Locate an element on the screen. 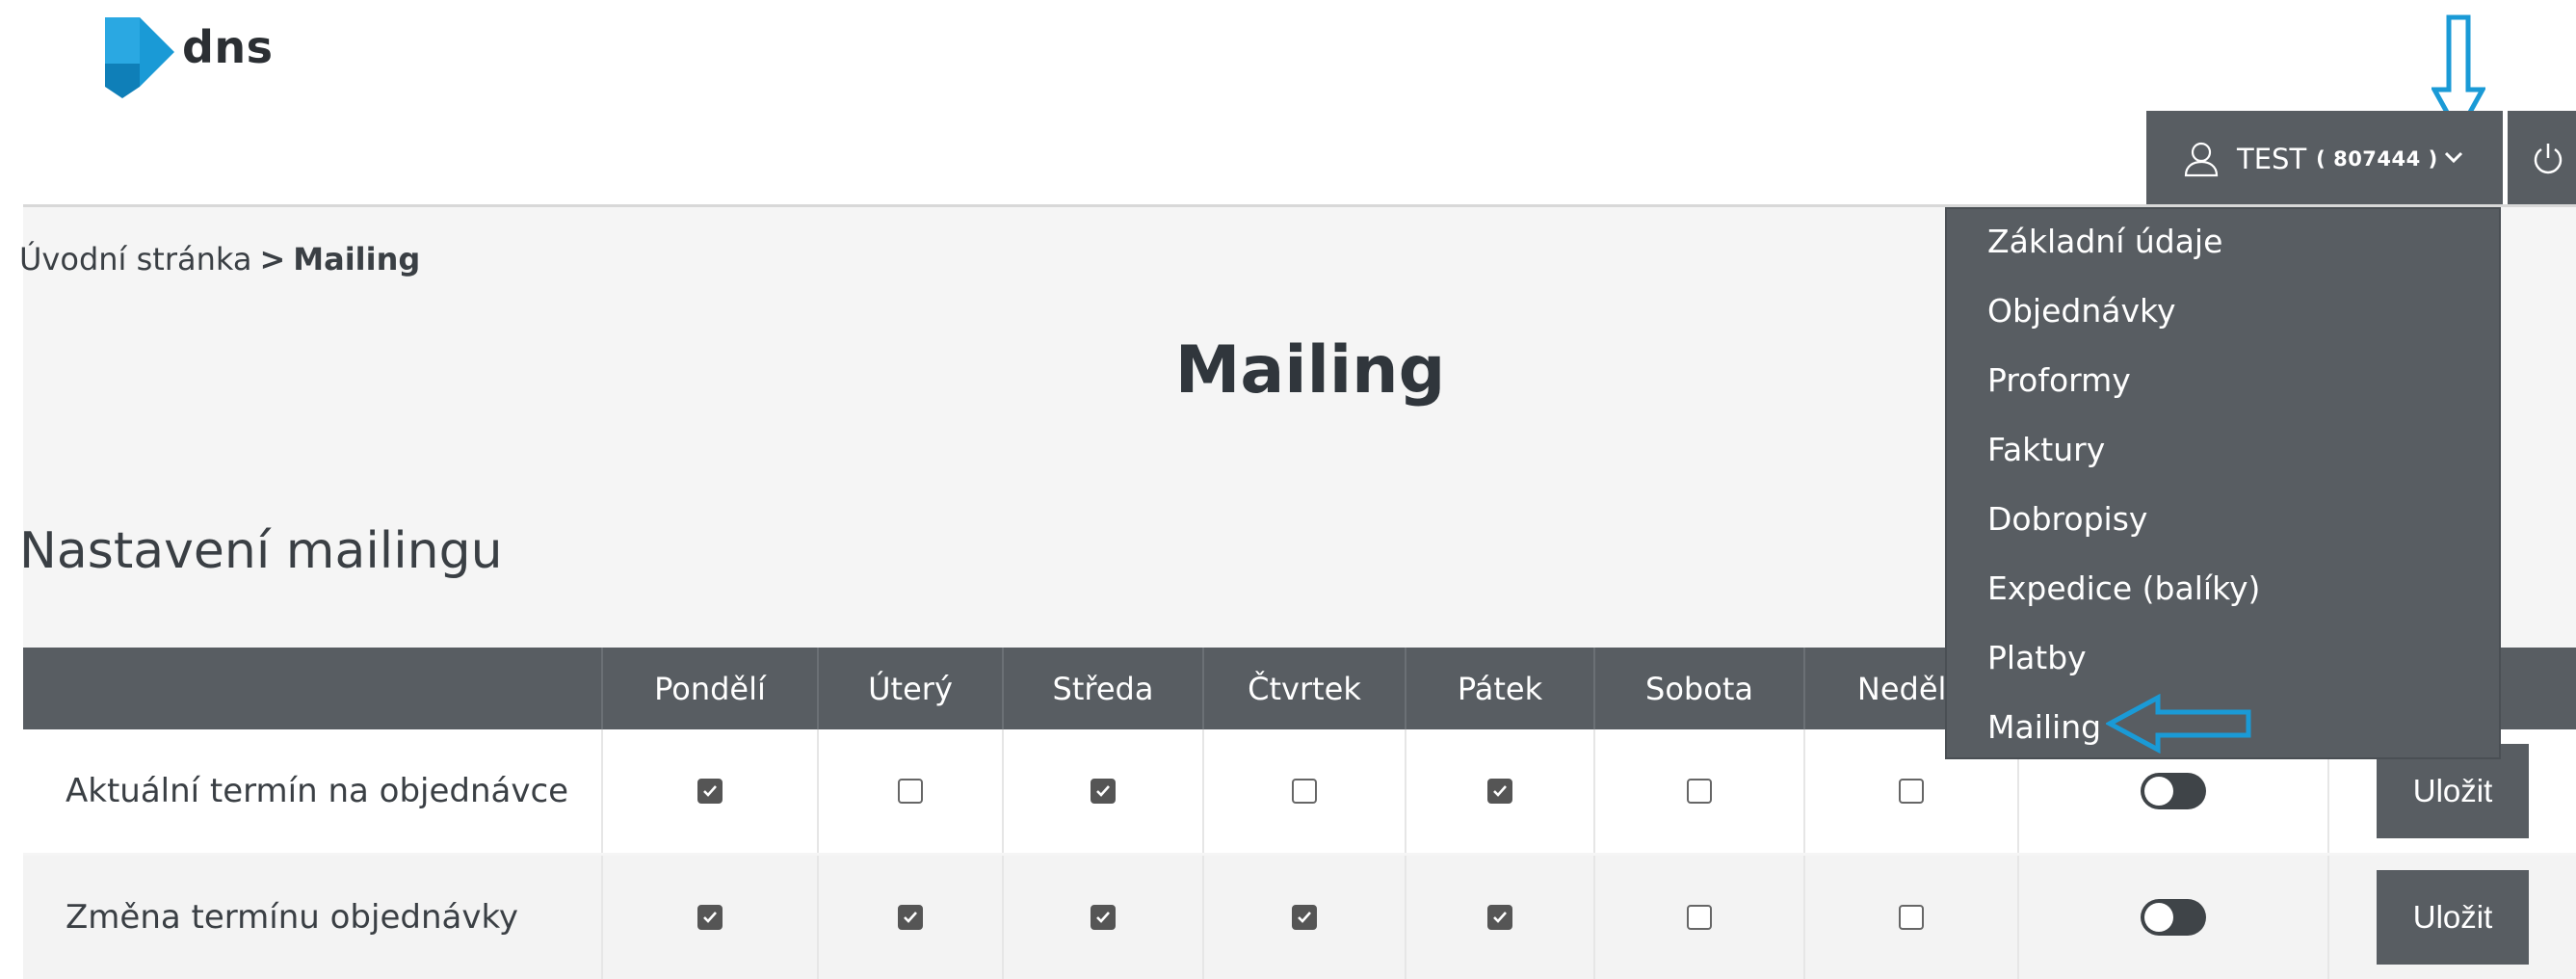 The image size is (2576, 979). user-id: ( 807444 ) is located at coordinates (2377, 159).